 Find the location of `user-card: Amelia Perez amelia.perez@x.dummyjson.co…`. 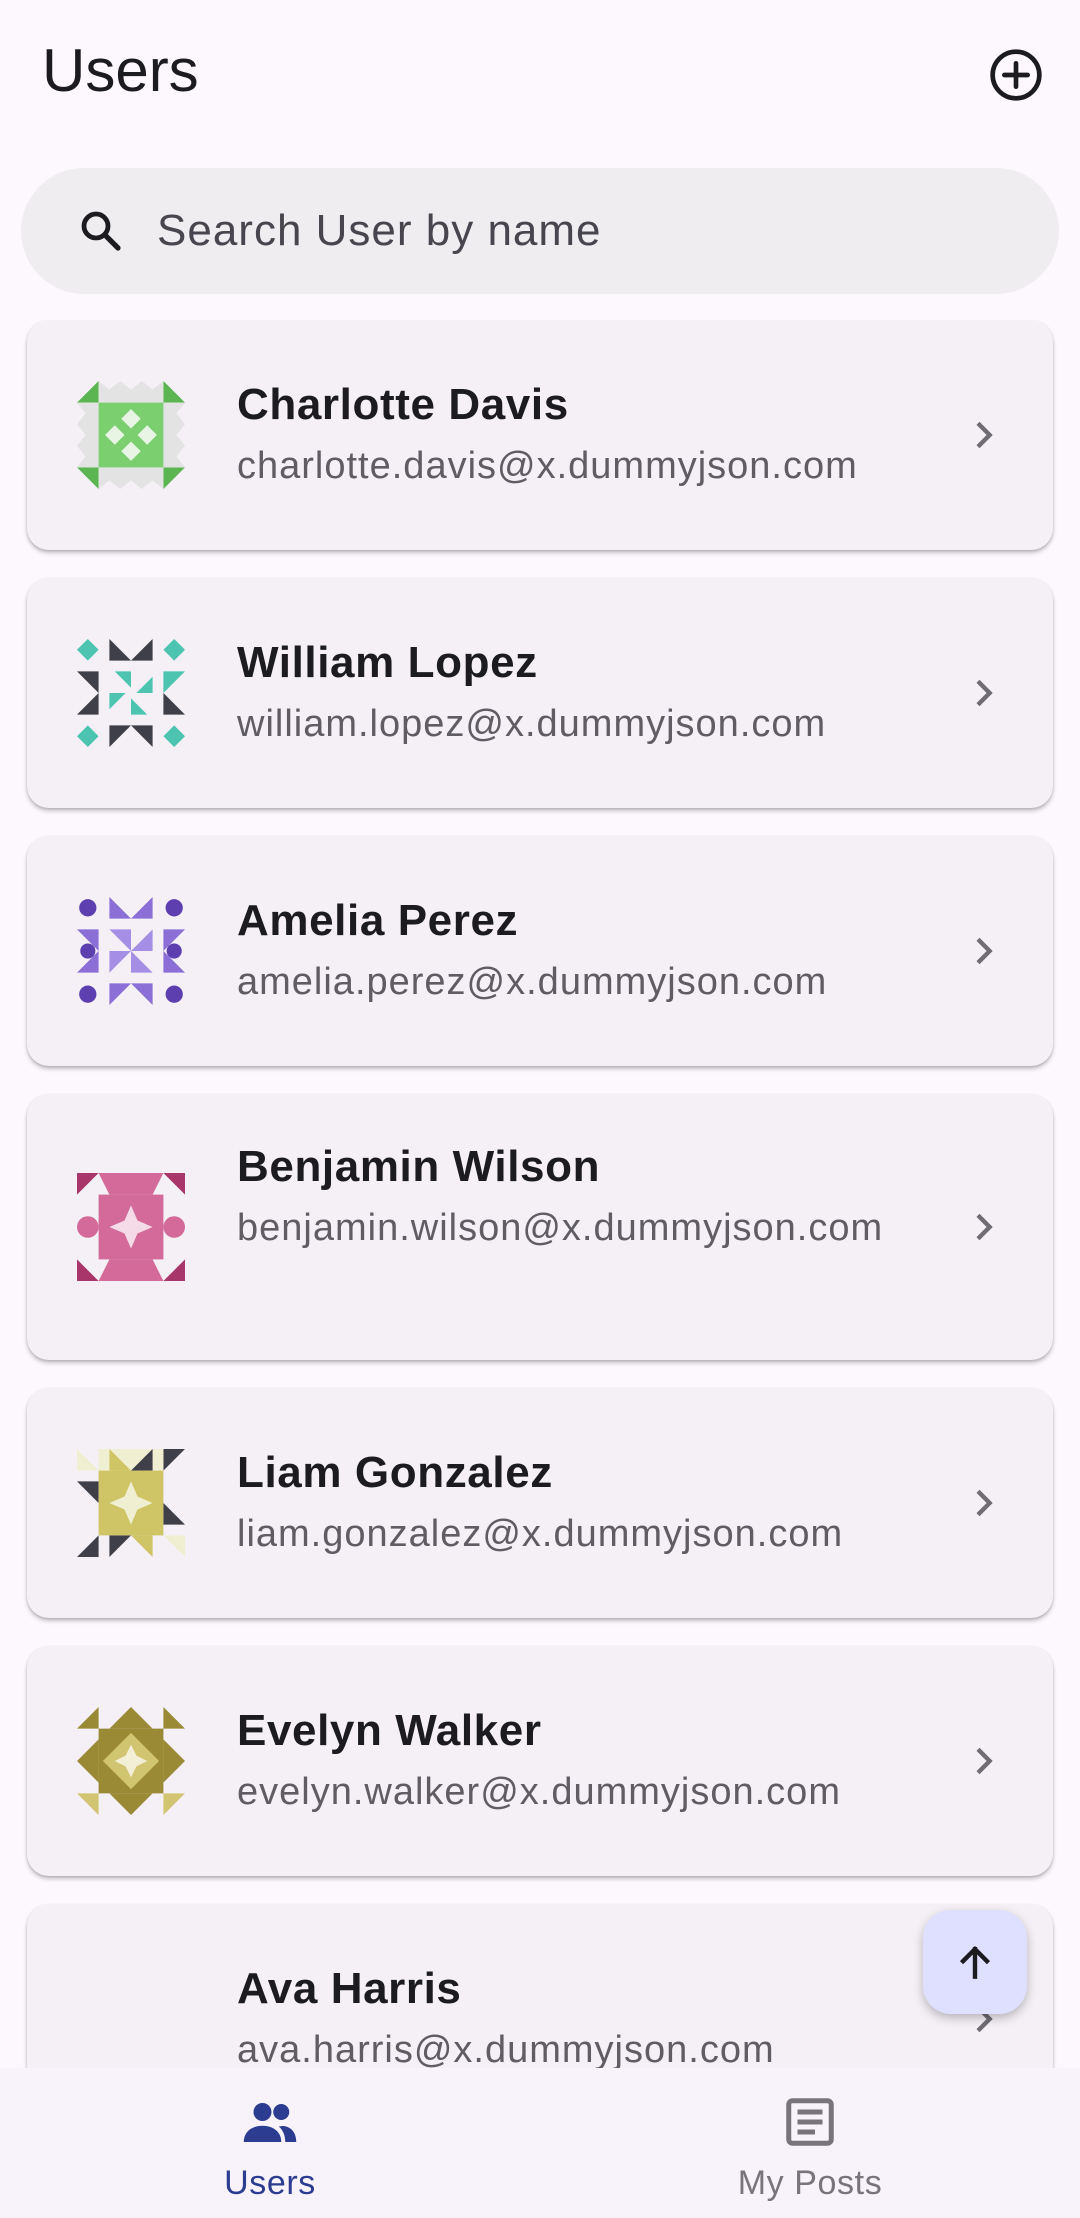

user-card: Amelia Perez amelia.perez@x.dummyjson.co… is located at coordinates (540, 951).